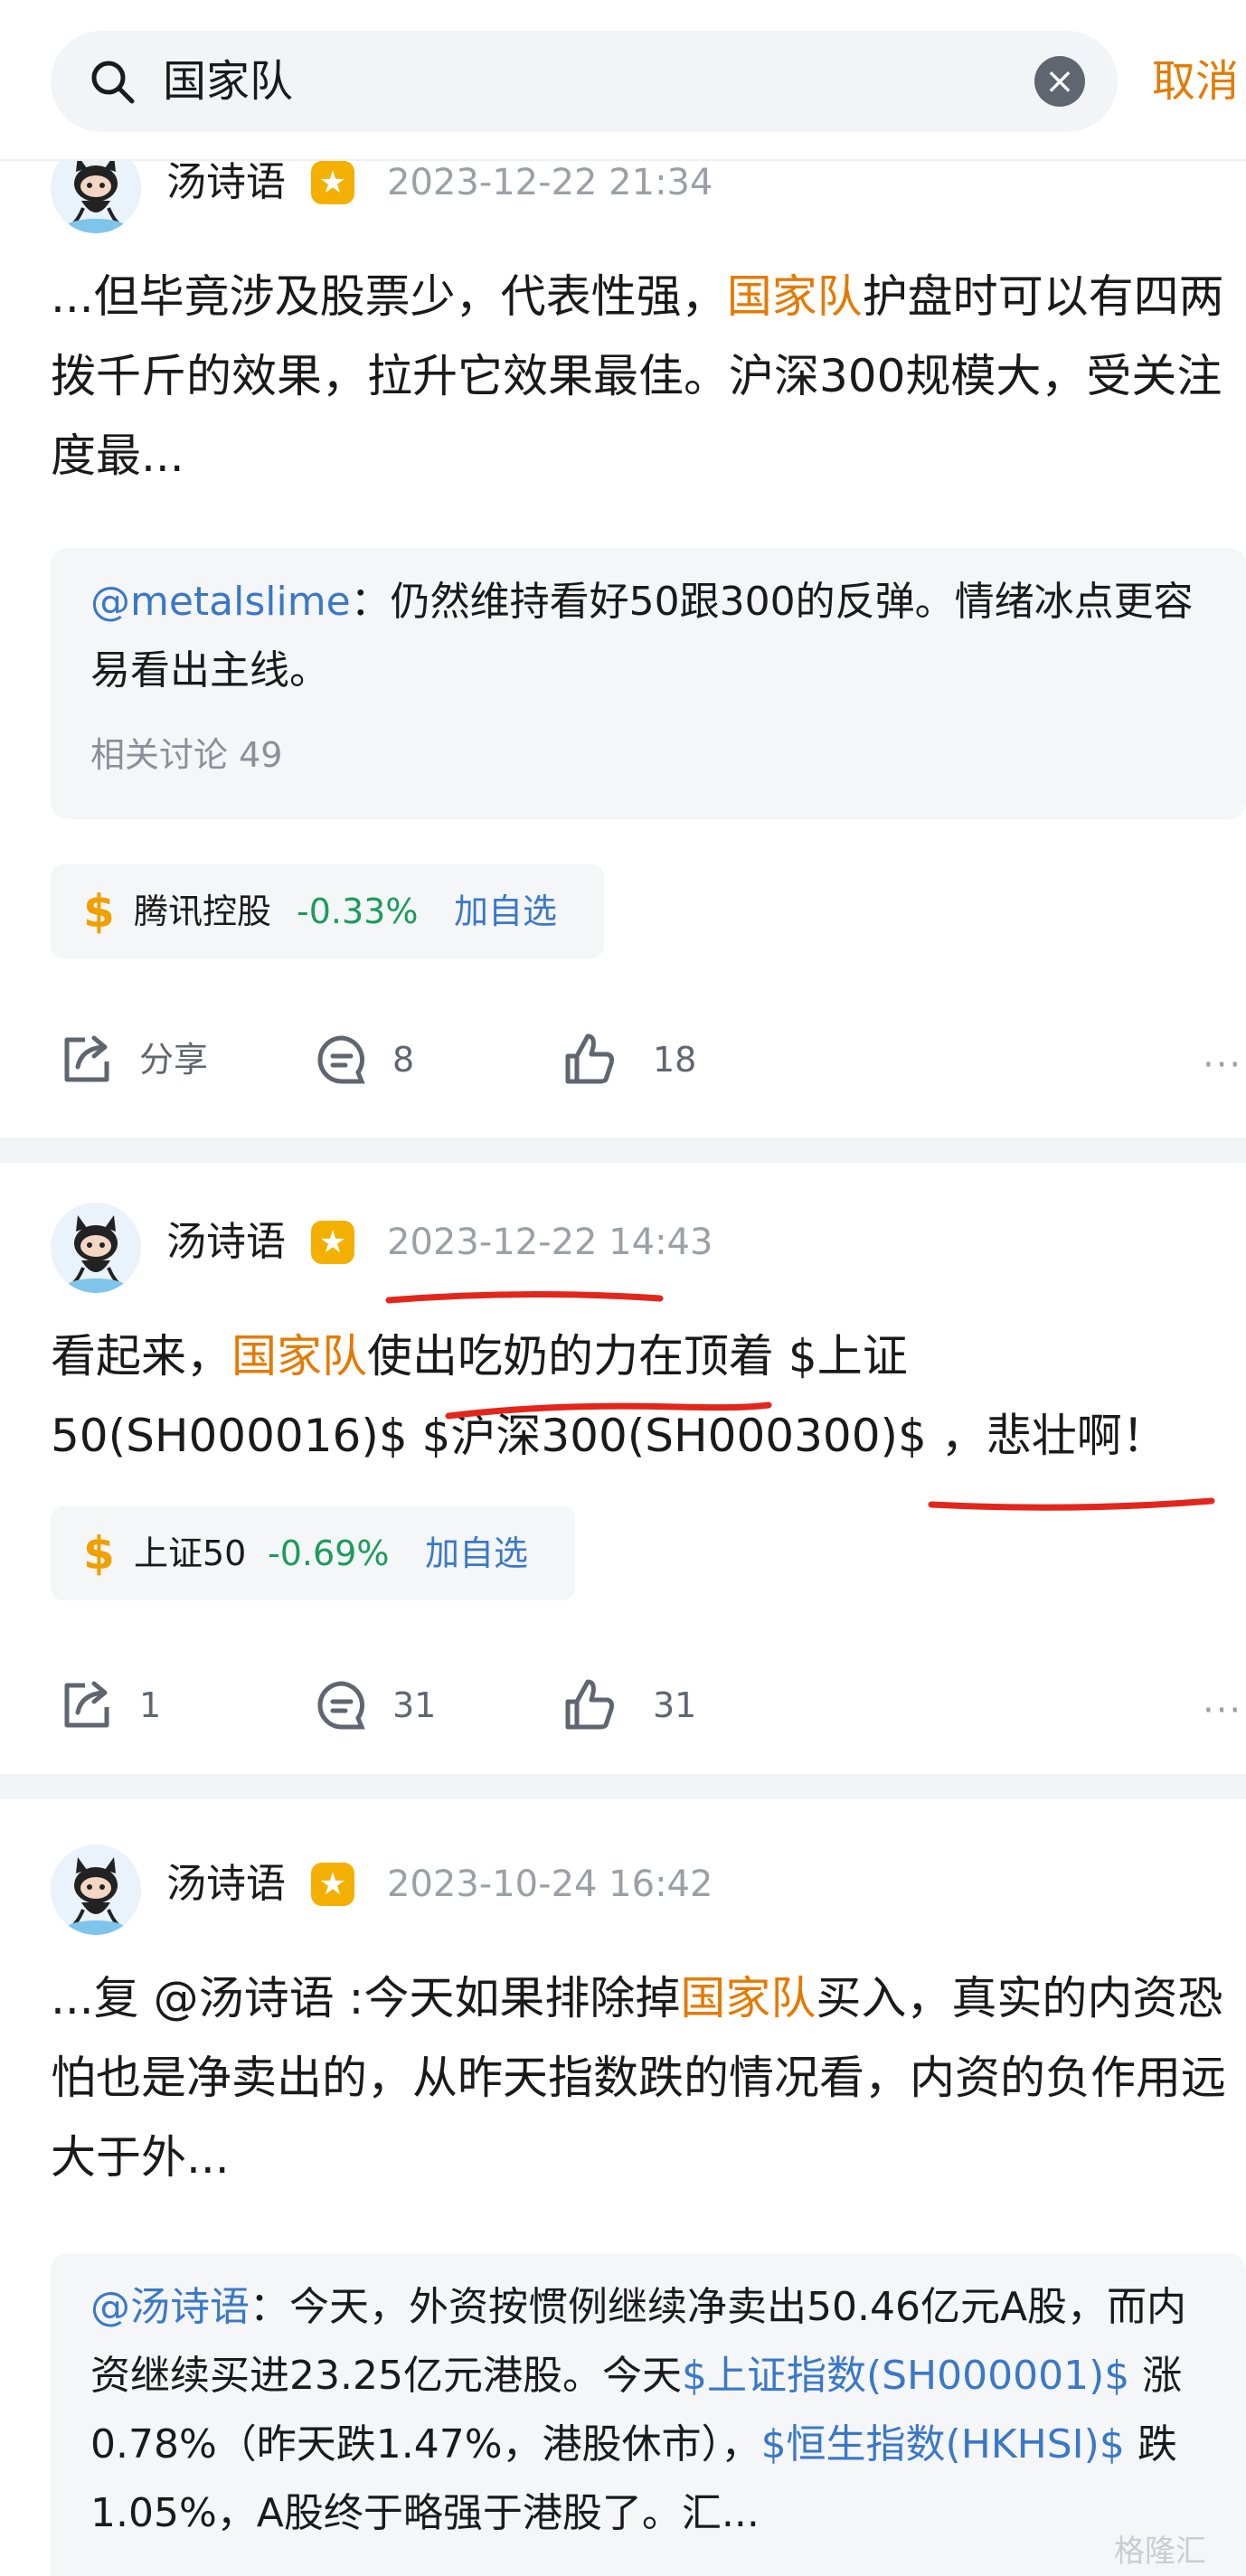 This screenshot has width=1246, height=2576. Describe the element at coordinates (228, 81) in the screenshot. I see `search-query: 国家队` at that location.